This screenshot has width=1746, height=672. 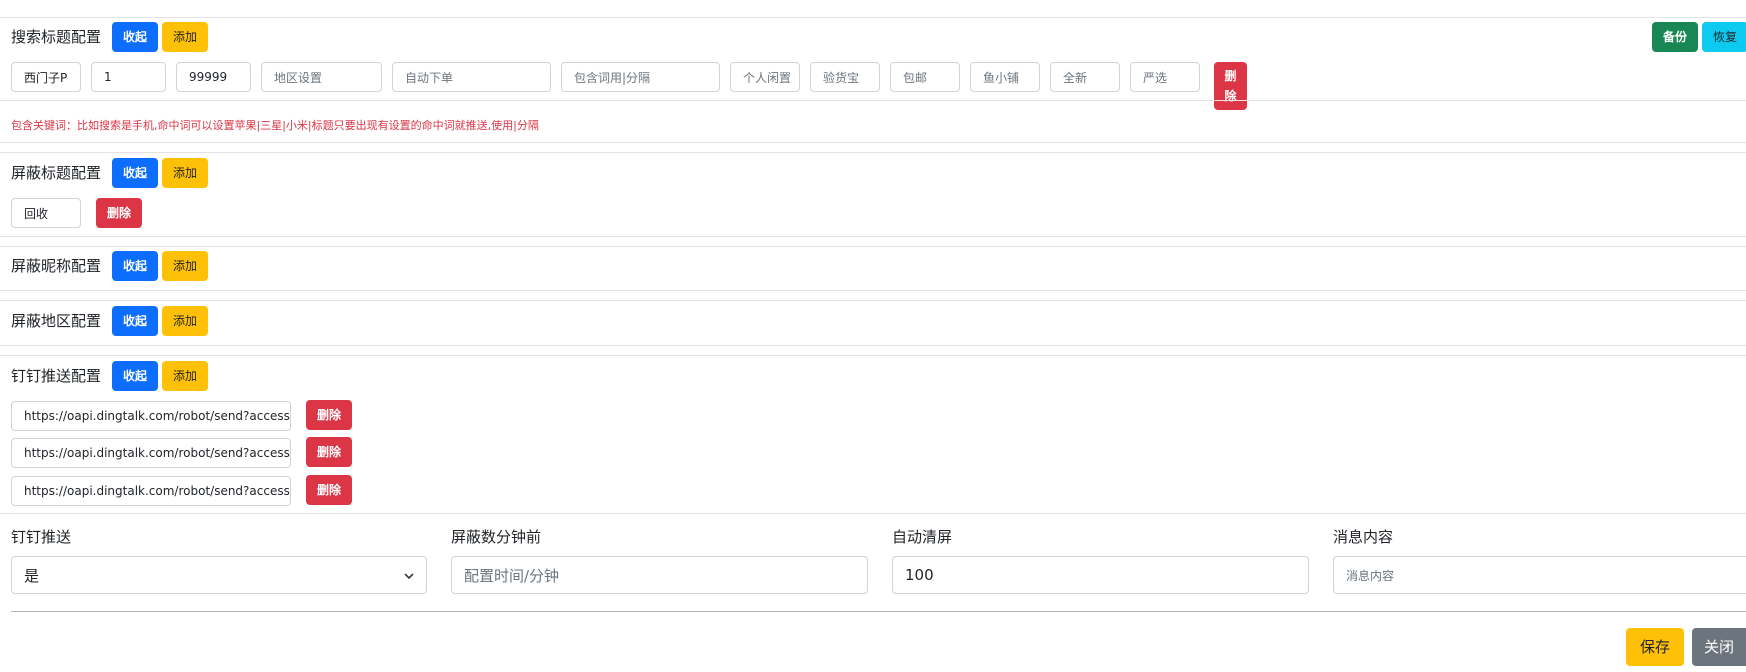 I want to click on free-shipping-input: 包邮, so click(x=925, y=77).